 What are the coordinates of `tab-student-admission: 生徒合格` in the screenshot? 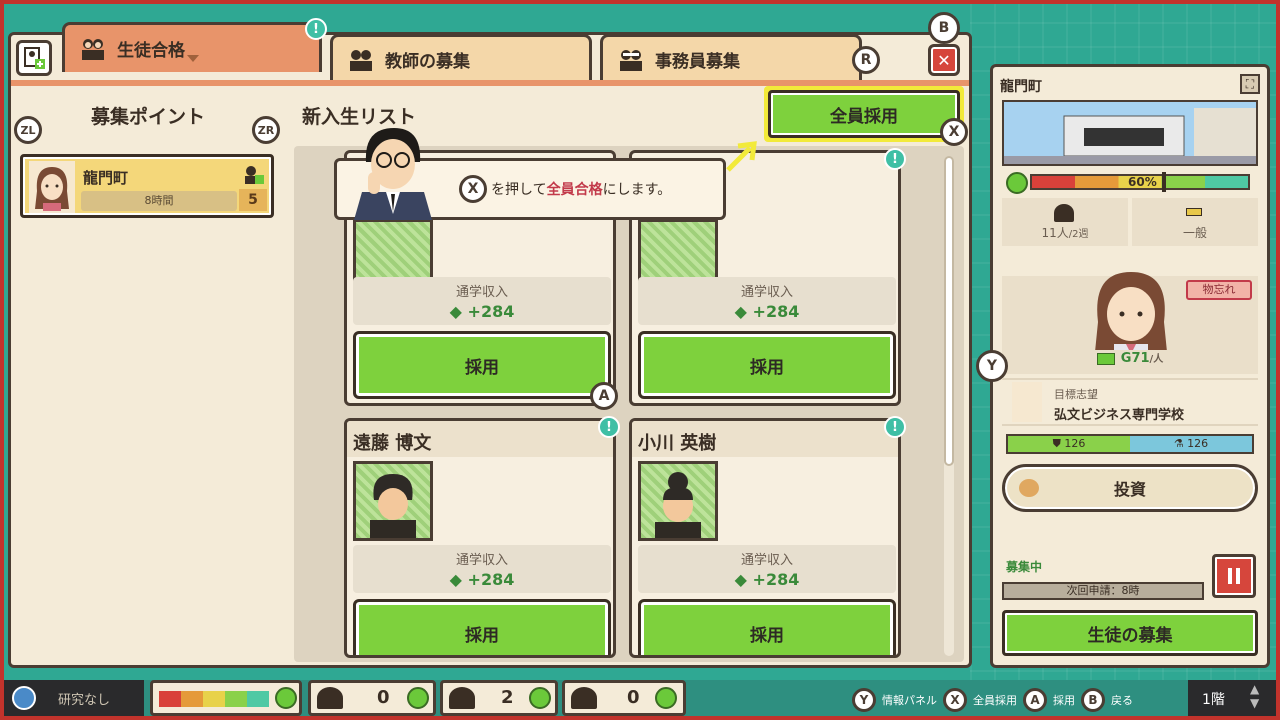 It's located at (192, 47).